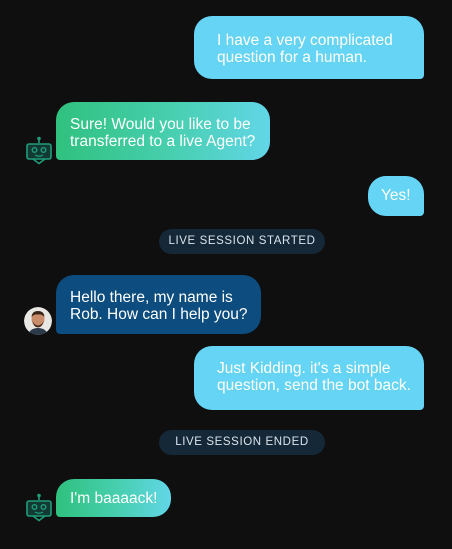 The width and height of the screenshot is (452, 549). What do you see at coordinates (304, 368) in the screenshot?
I see `message-text-line: Just Kidding. it's a simple` at bounding box center [304, 368].